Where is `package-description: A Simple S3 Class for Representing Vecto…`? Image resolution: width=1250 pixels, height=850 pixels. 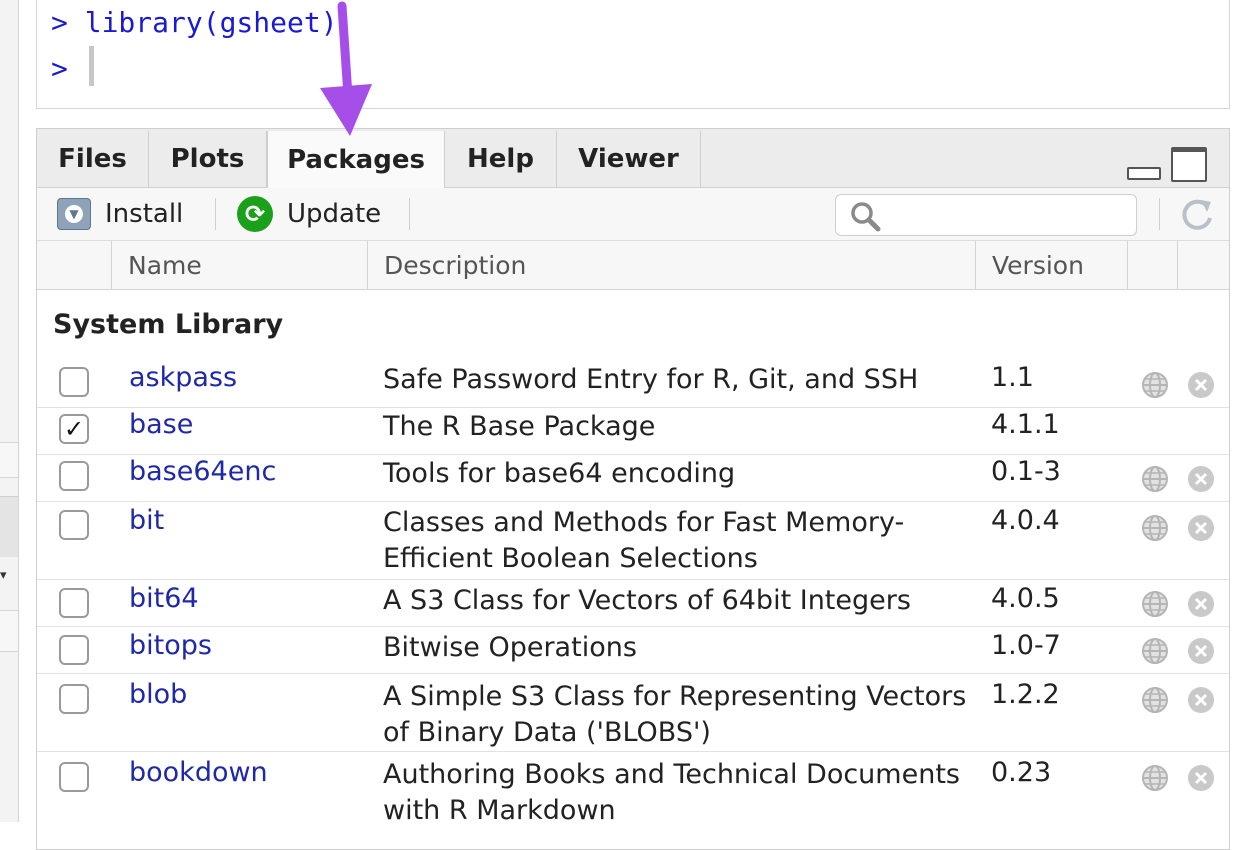
package-description: A Simple S3 Class for Representing Vecto… is located at coordinates (675, 714).